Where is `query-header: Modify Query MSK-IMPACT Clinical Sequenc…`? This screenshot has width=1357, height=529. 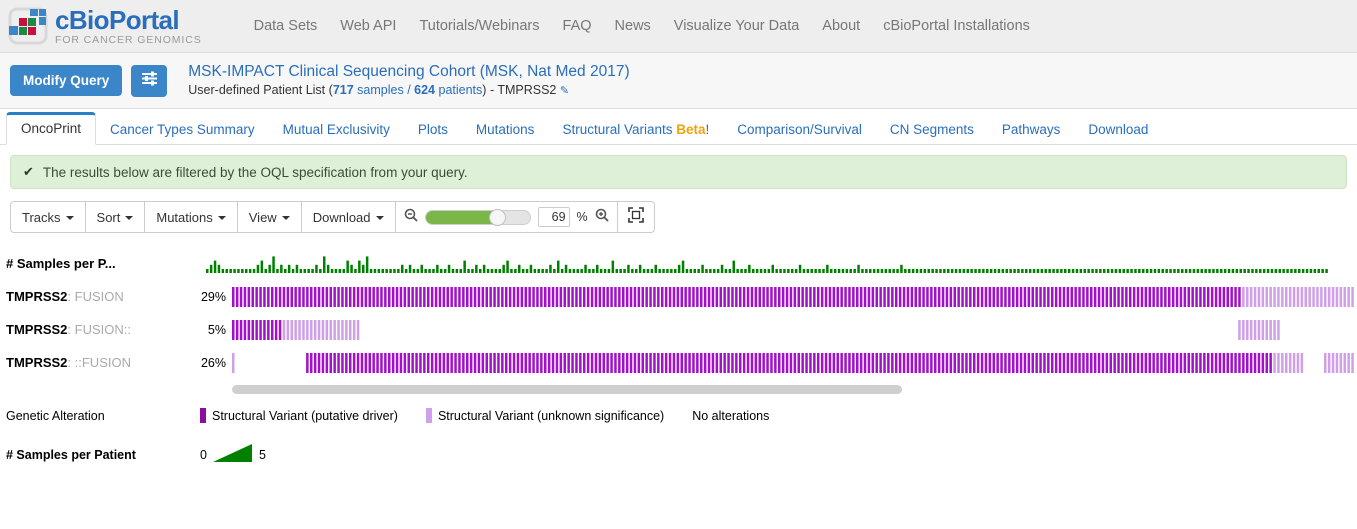
query-header: Modify Query MSK-IMPACT Clinical Sequenc… is located at coordinates (678, 81).